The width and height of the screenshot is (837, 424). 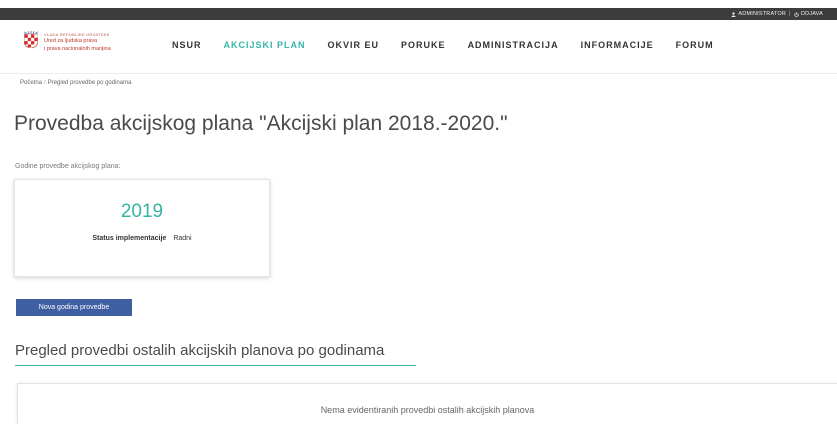 What do you see at coordinates (89, 83) in the screenshot?
I see `breadcrumb-current: Pregled provedbe po godinama` at bounding box center [89, 83].